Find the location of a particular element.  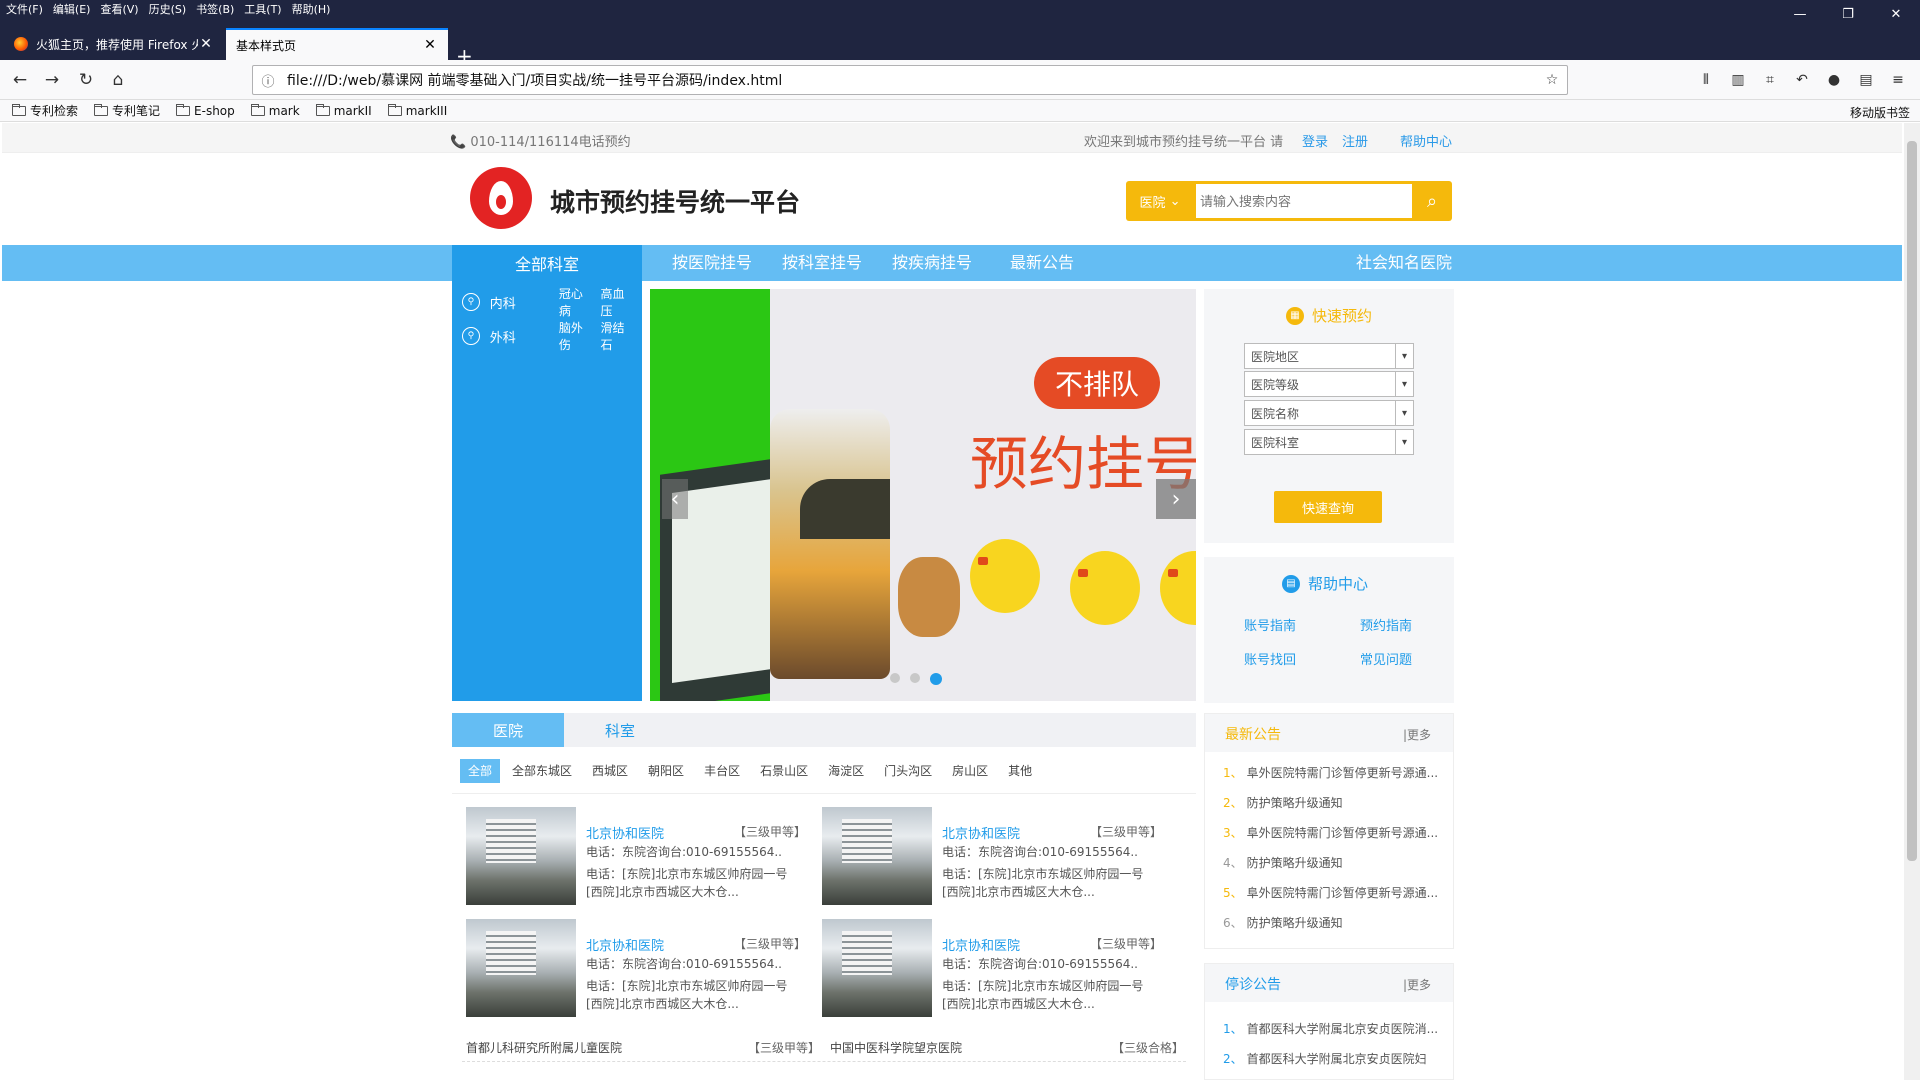

menu-help: 帮助(H) is located at coordinates (311, 9).